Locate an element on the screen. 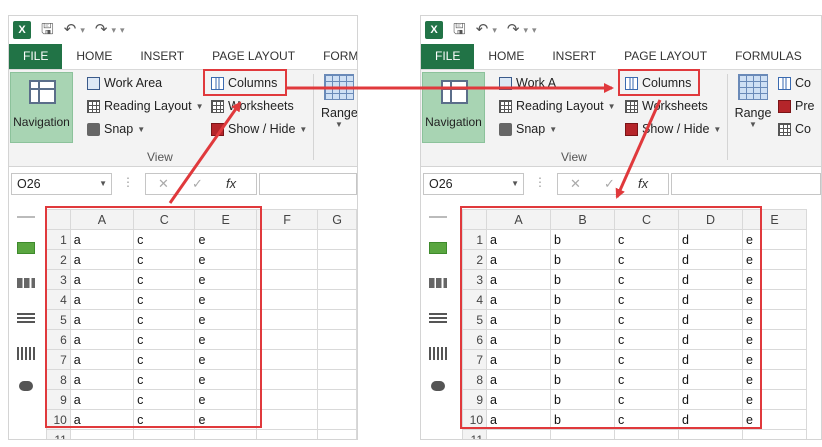  sheet-icon is located at coordinates (26, 248).